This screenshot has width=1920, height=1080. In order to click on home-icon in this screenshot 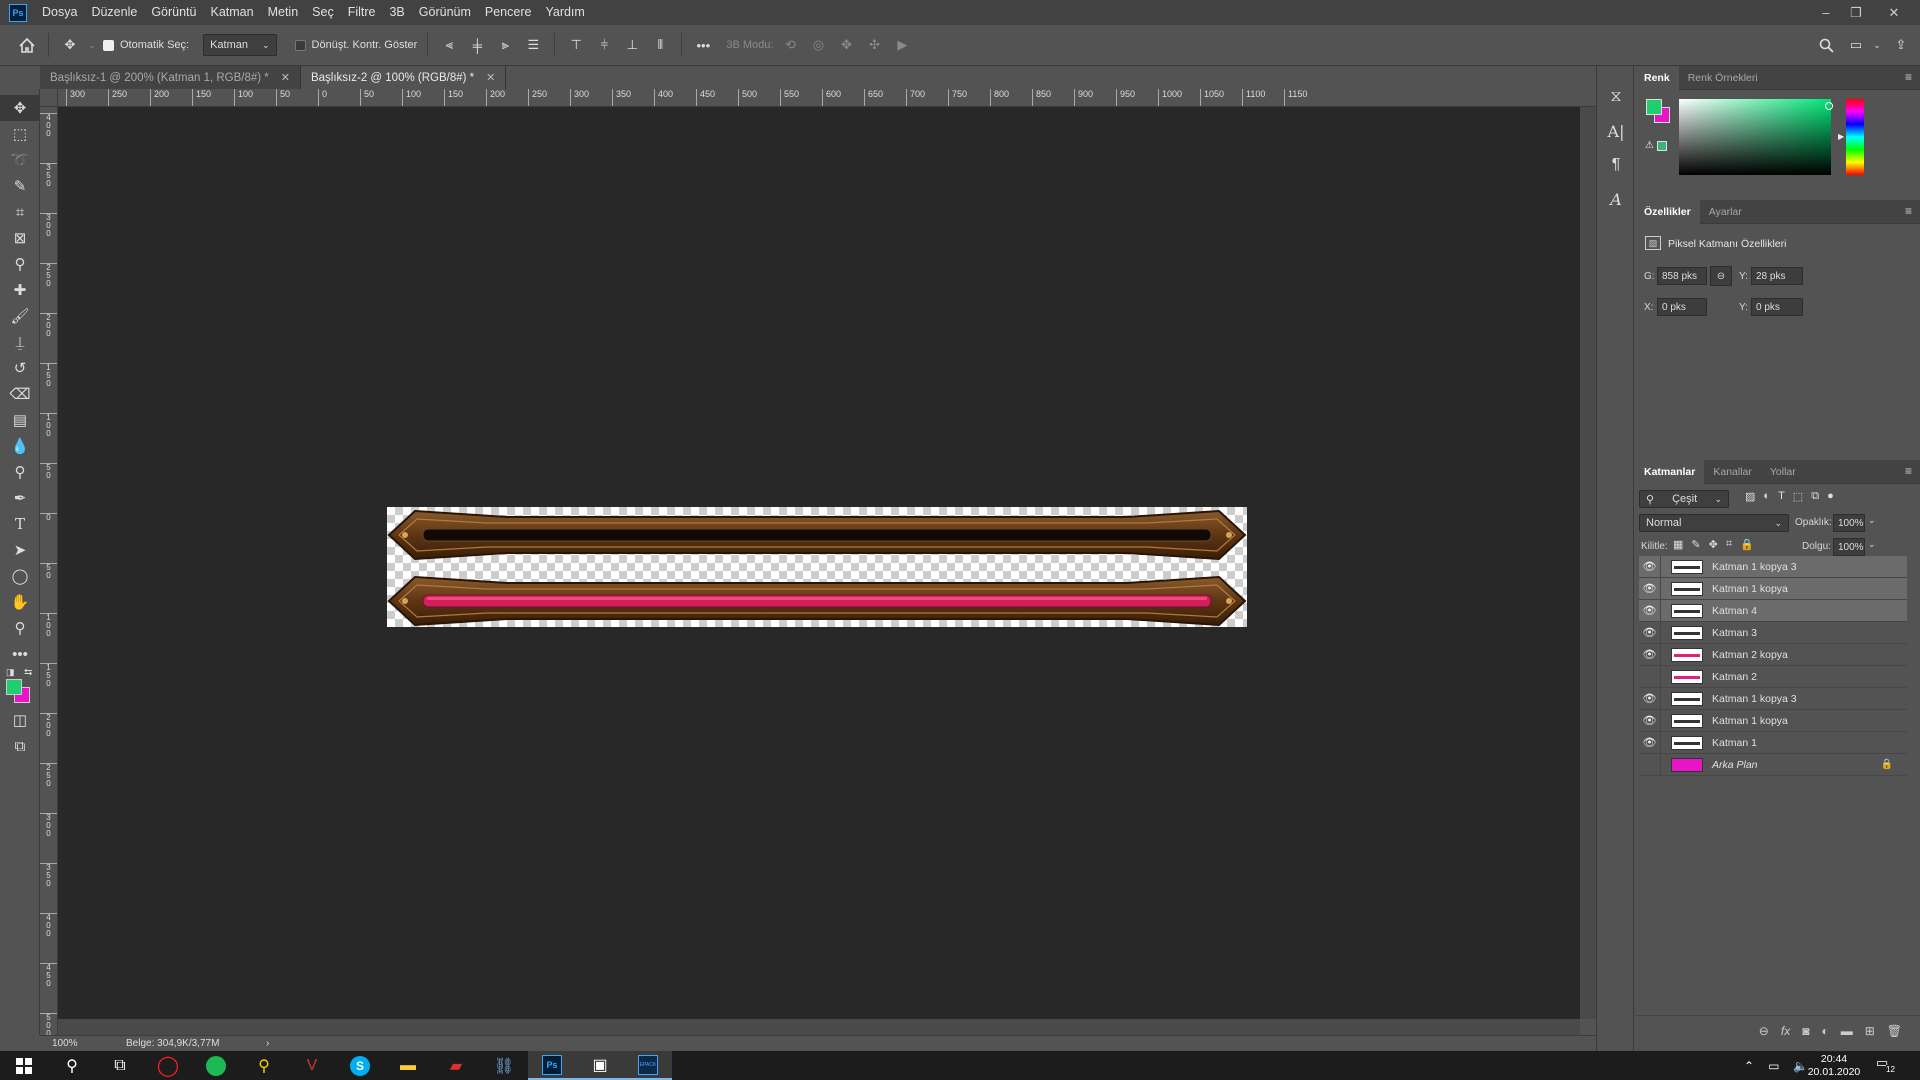, I will do `click(27, 45)`.